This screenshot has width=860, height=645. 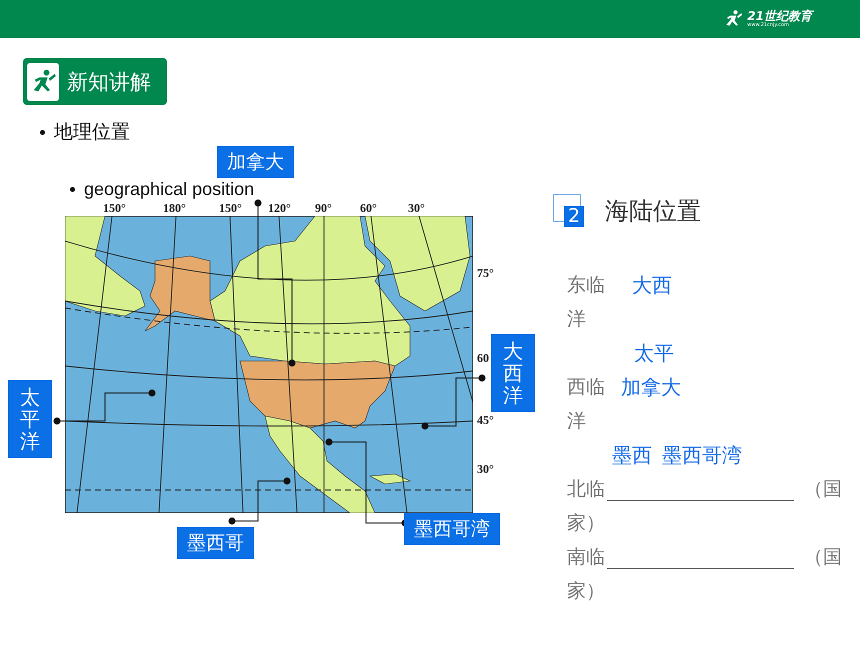 What do you see at coordinates (632, 455) in the screenshot?
I see `answer-text: 墨西` at bounding box center [632, 455].